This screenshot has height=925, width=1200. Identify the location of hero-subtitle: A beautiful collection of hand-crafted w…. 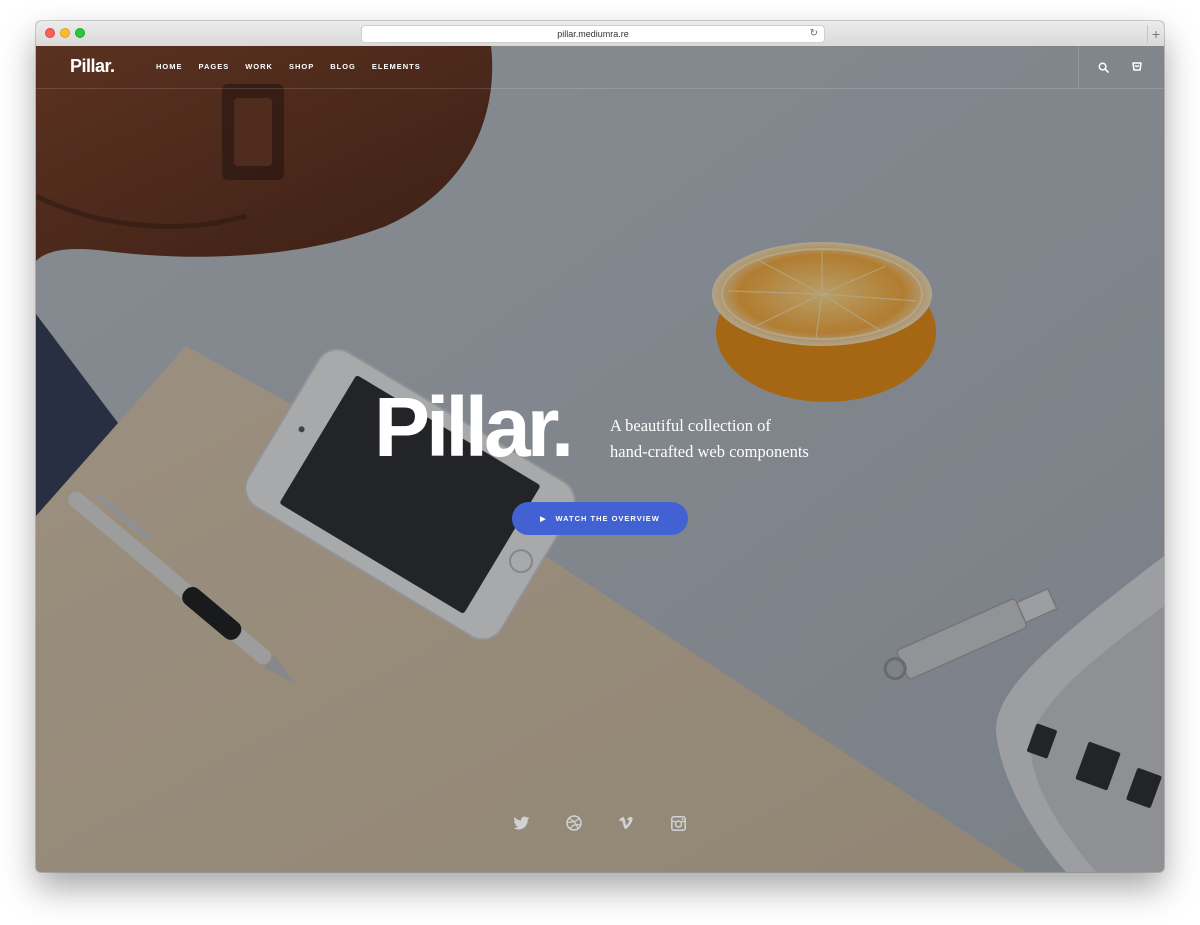
(709, 439).